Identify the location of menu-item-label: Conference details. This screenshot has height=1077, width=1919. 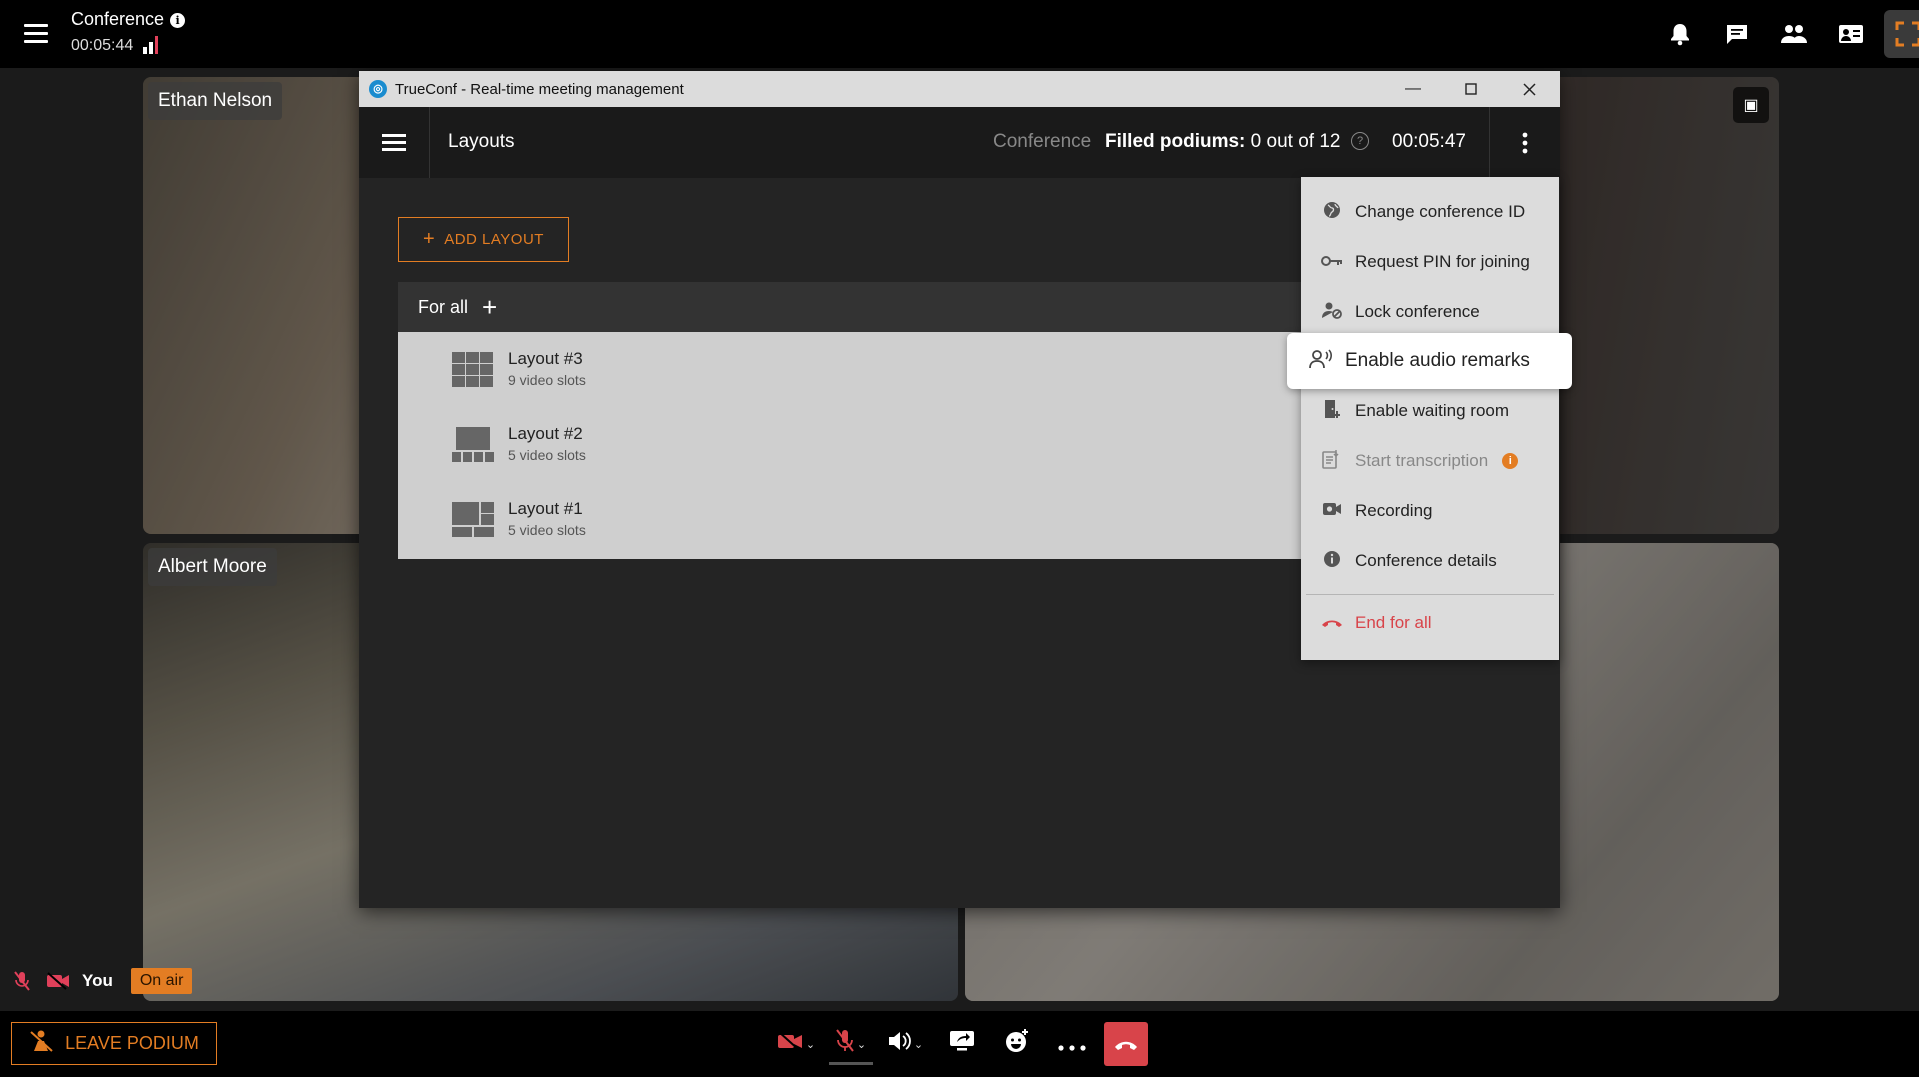
(1426, 560).